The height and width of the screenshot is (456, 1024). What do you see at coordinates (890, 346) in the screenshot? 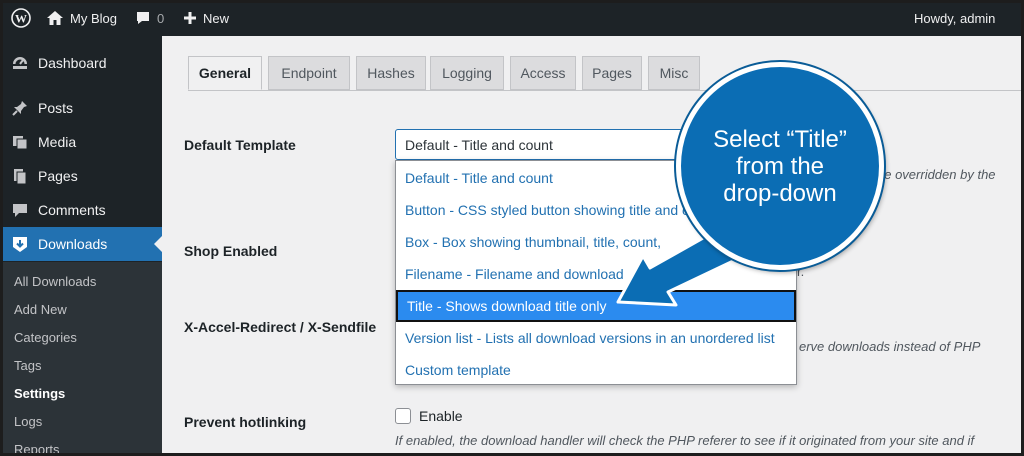
I see `xaccel-description: erve downloads instead of PHP` at bounding box center [890, 346].